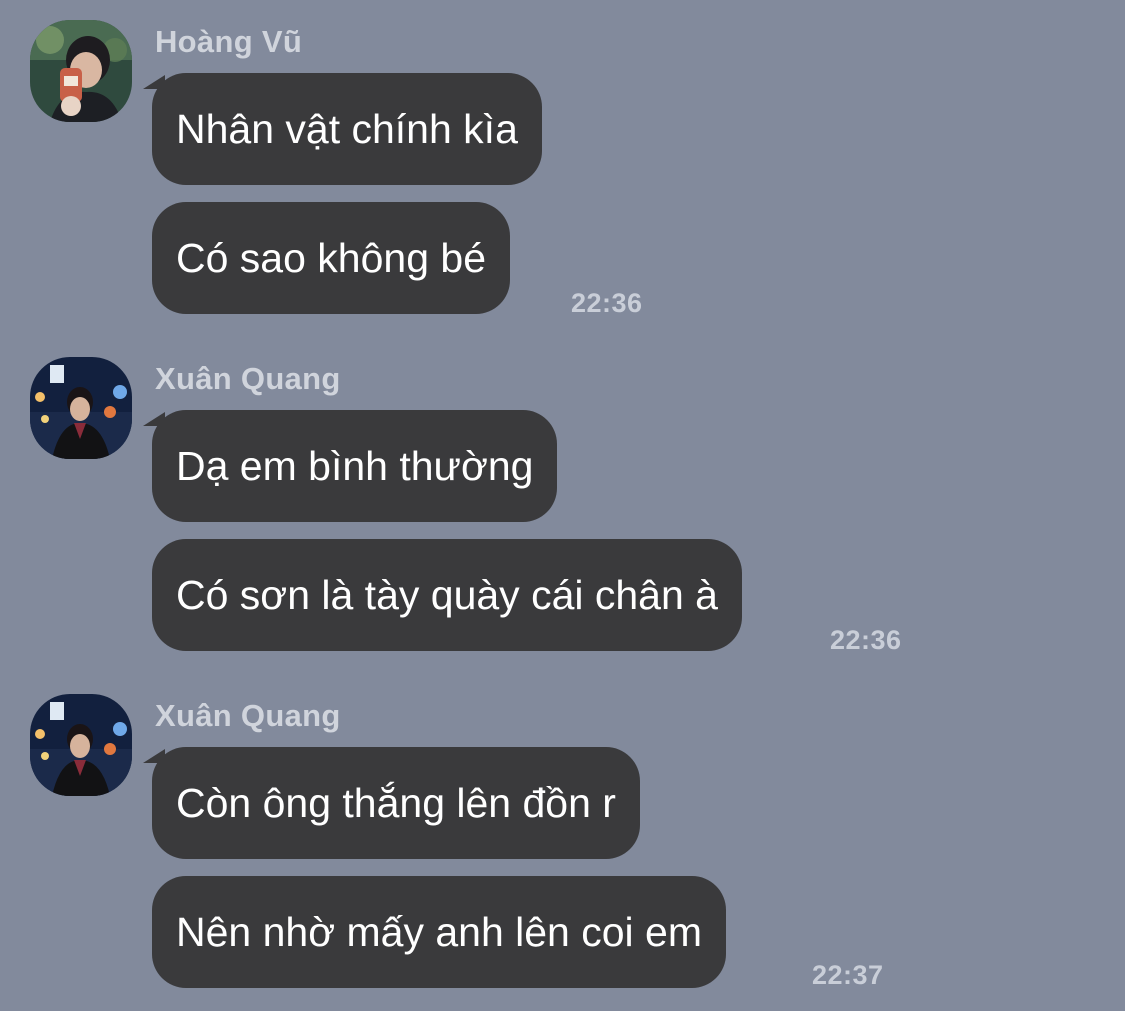 The width and height of the screenshot is (1125, 1011). Describe the element at coordinates (439, 932) in the screenshot. I see `message-bubble: Nên nhờ mấy anh lên coi em` at that location.